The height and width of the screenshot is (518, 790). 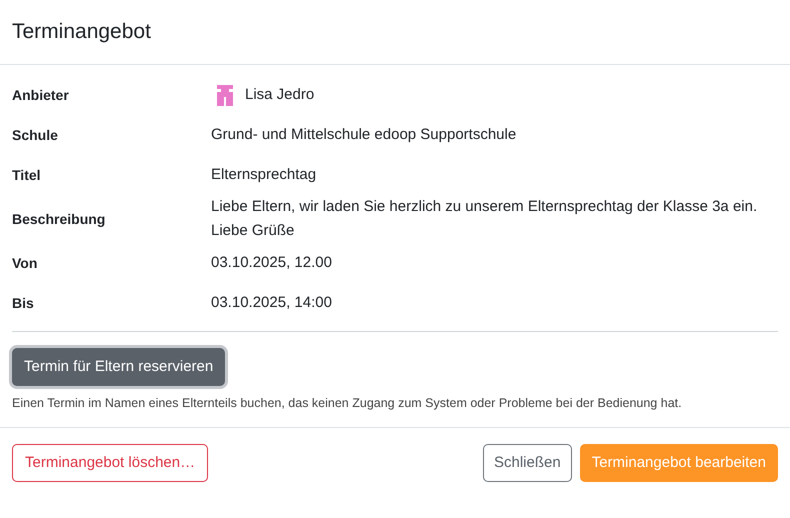 I want to click on field-label: Titel, so click(x=27, y=175).